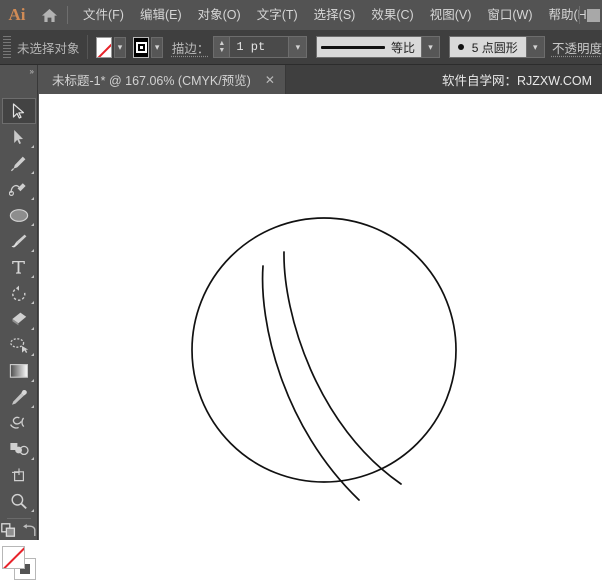 The width and height of the screenshot is (602, 580). I want to click on menu-item-object: 对象(O), so click(219, 15).